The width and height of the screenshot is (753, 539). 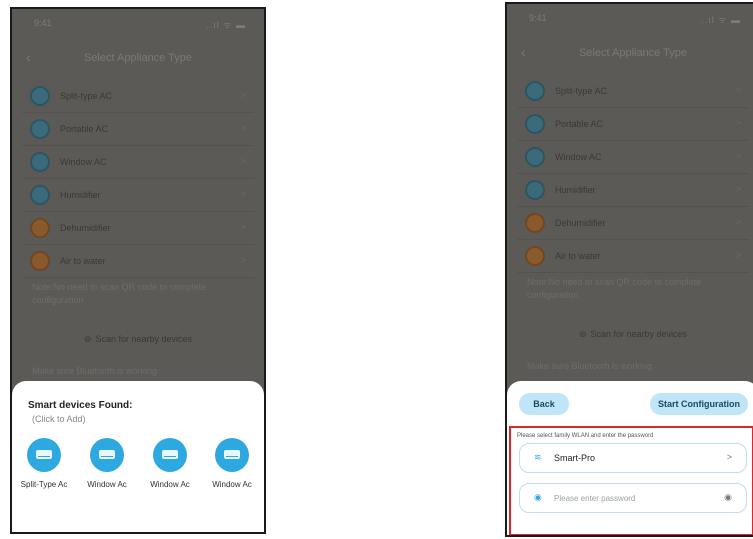 What do you see at coordinates (595, 498) in the screenshot?
I see `password-placeholder: Please enter password` at bounding box center [595, 498].